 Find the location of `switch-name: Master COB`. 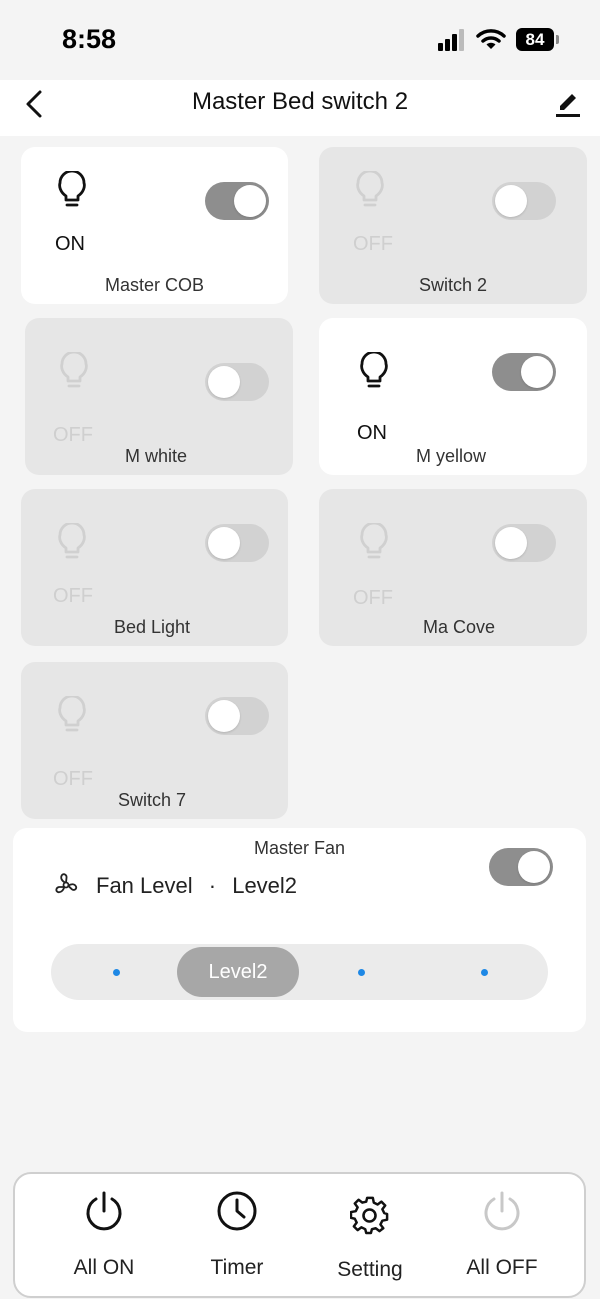

switch-name: Master COB is located at coordinates (154, 285).